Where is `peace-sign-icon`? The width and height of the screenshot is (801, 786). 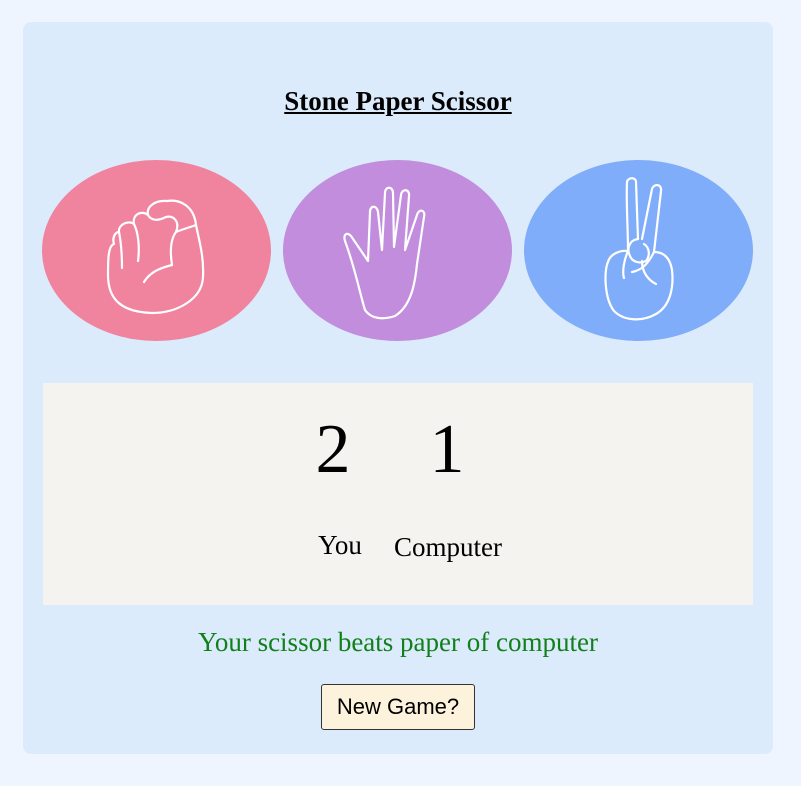 peace-sign-icon is located at coordinates (639, 249).